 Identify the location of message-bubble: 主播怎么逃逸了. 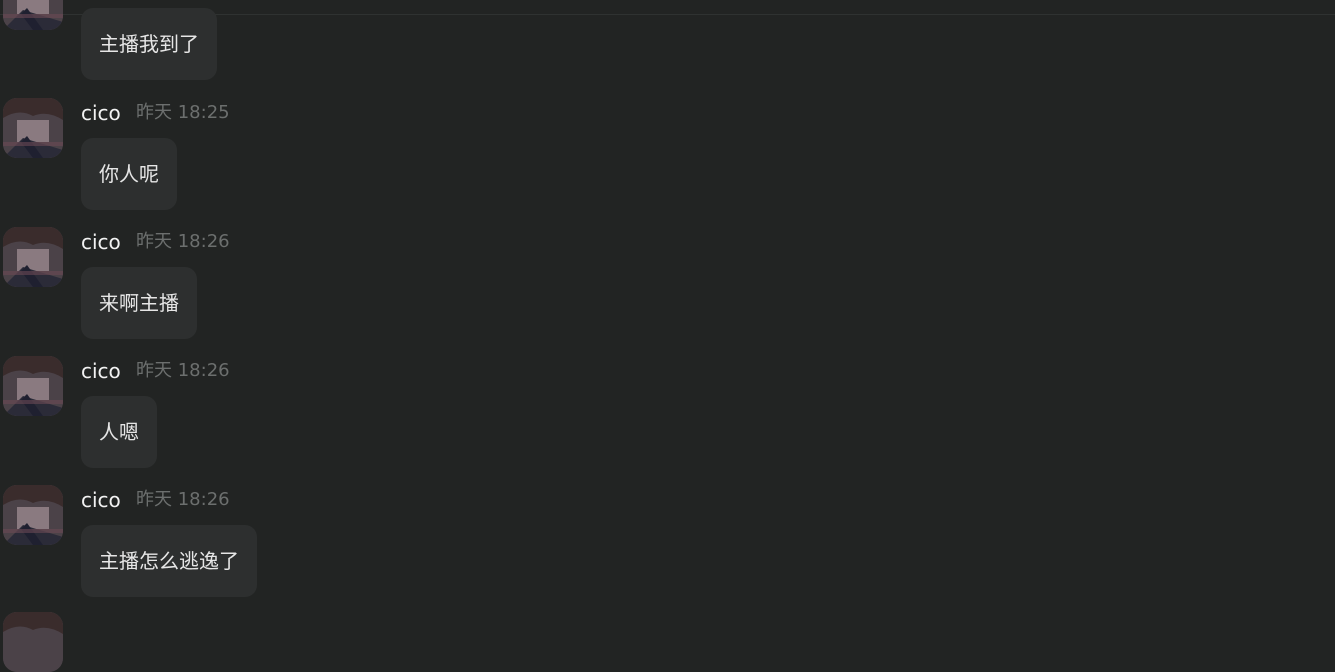
(169, 561).